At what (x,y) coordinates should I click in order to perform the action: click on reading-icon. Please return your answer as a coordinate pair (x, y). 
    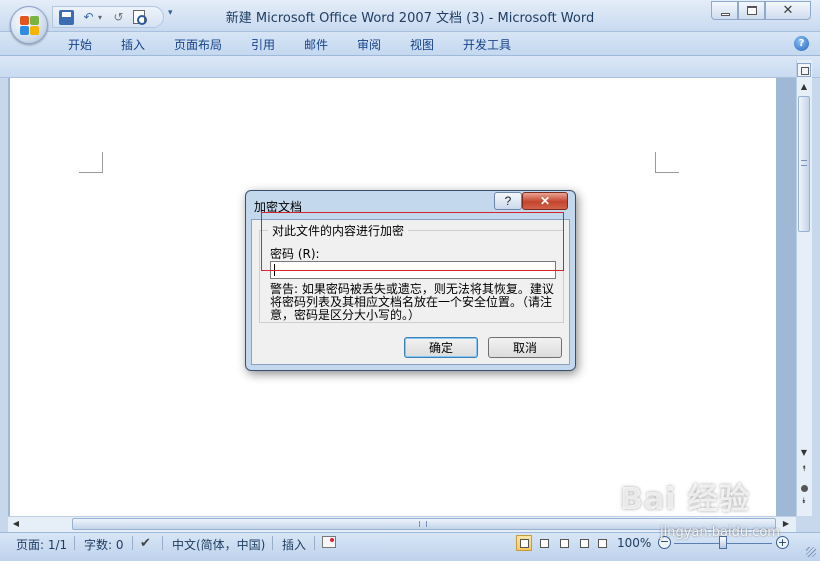
    Looking at the image, I should click on (544, 543).